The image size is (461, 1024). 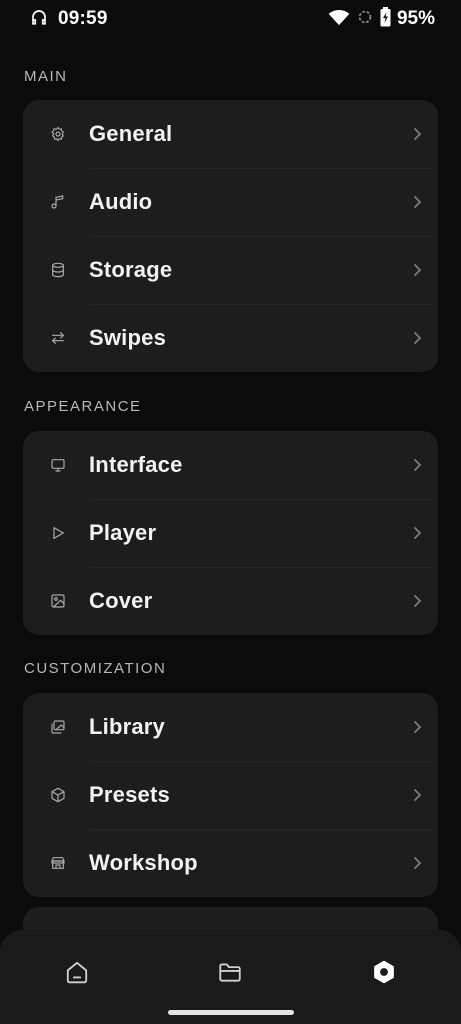 I want to click on settings-item-label: Cover, so click(x=121, y=600).